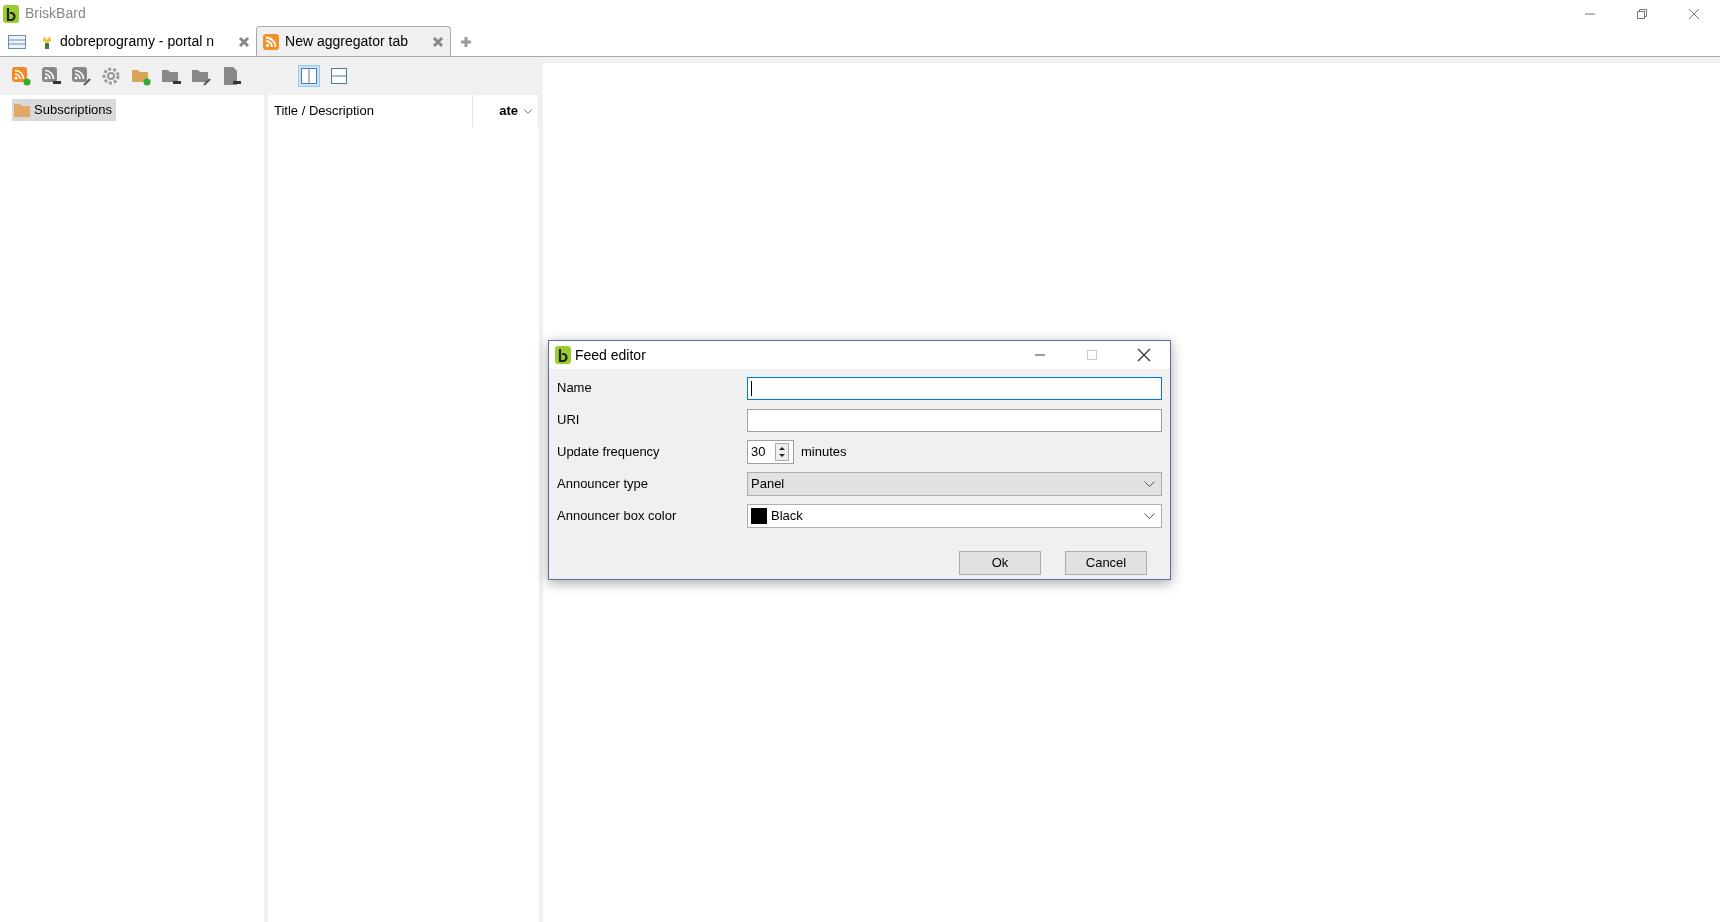 This screenshot has height=922, width=1720. I want to click on field-label: Announcer type, so click(603, 484).